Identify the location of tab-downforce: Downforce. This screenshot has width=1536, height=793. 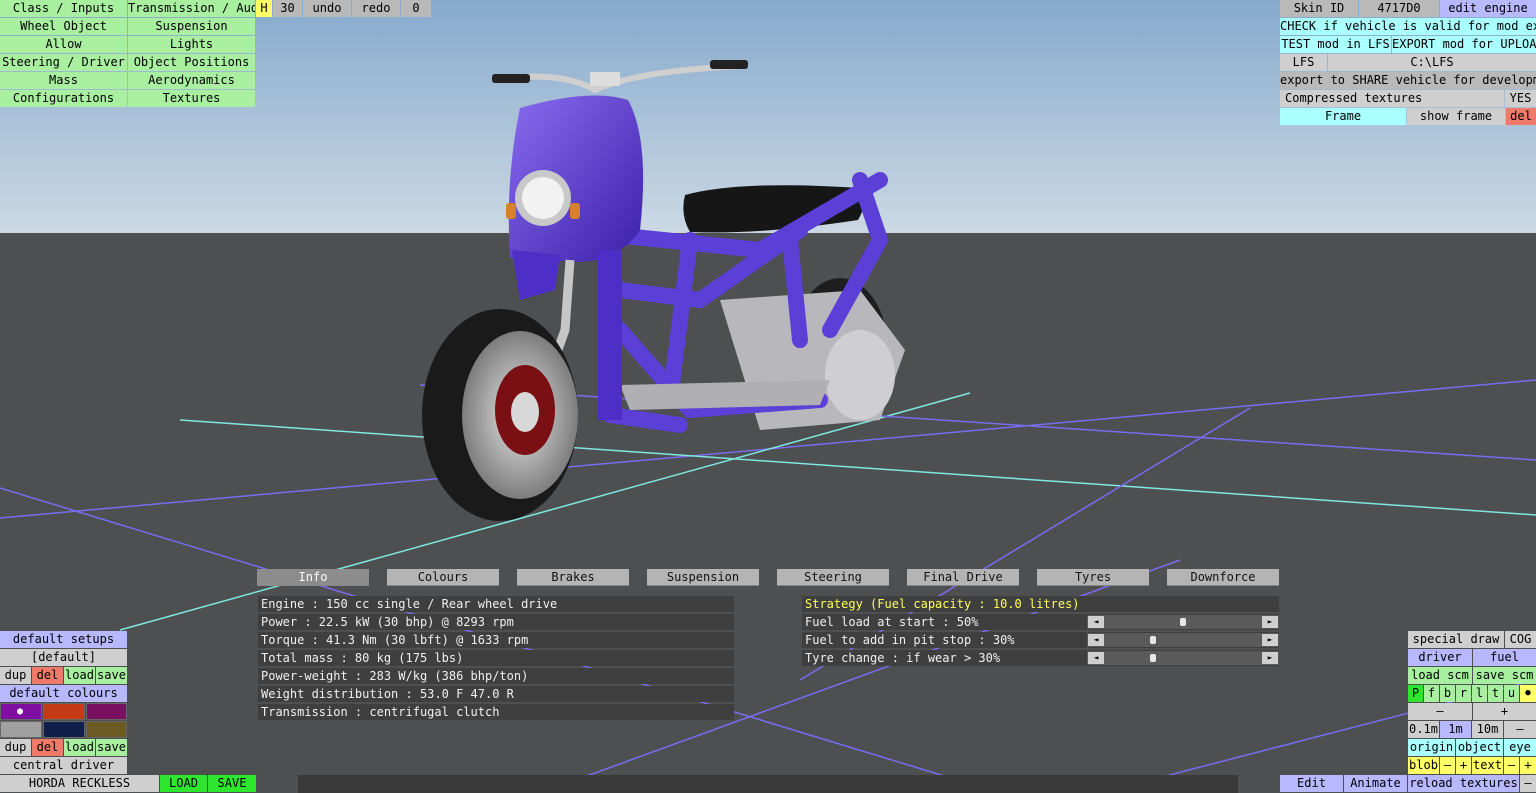
(1223, 577).